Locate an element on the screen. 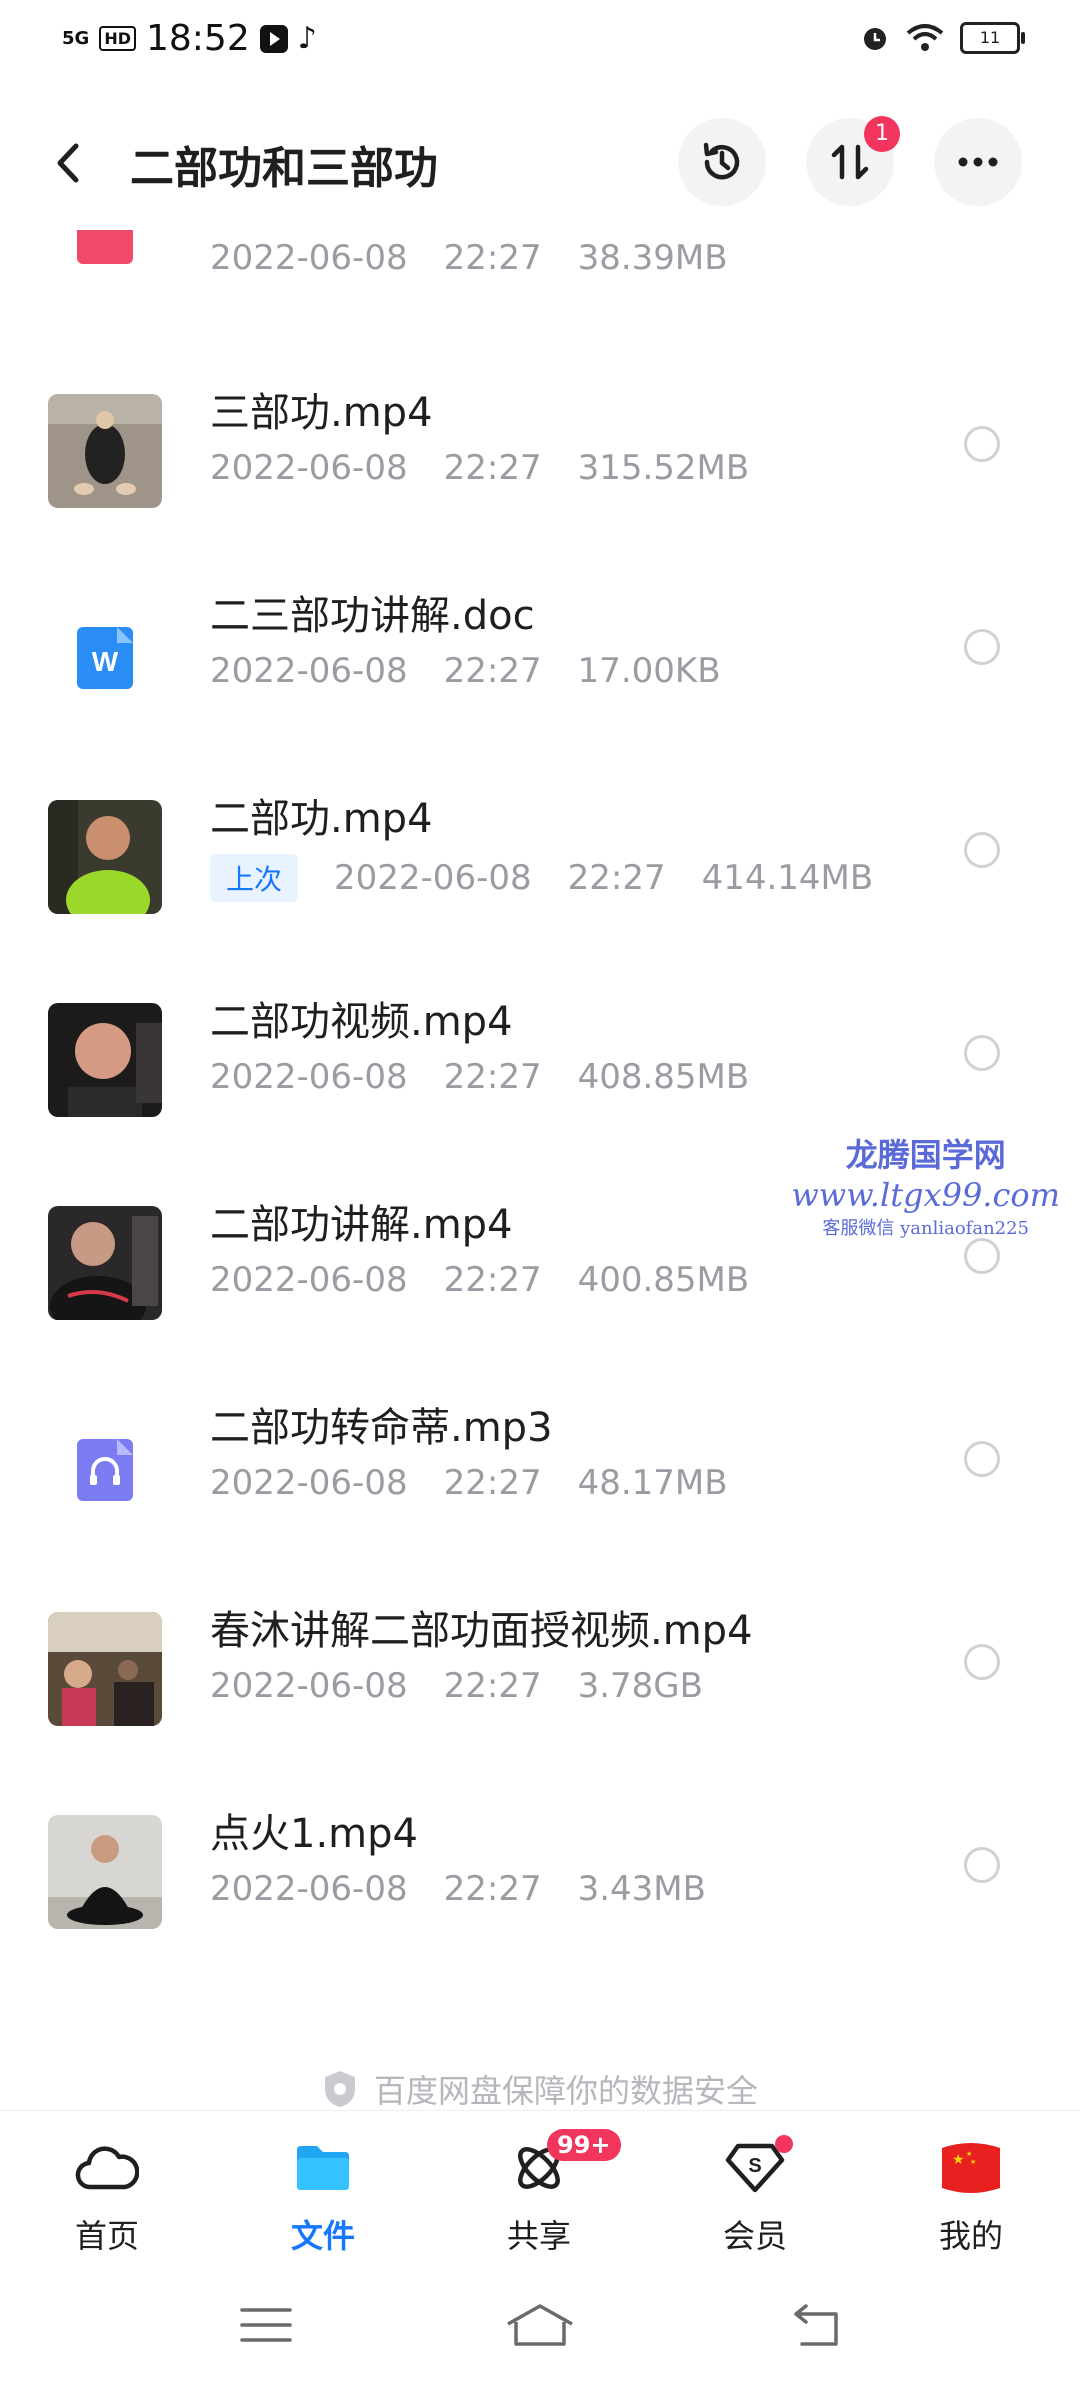 The height and width of the screenshot is (2400, 1080). file-size: 315.52MB is located at coordinates (663, 468).